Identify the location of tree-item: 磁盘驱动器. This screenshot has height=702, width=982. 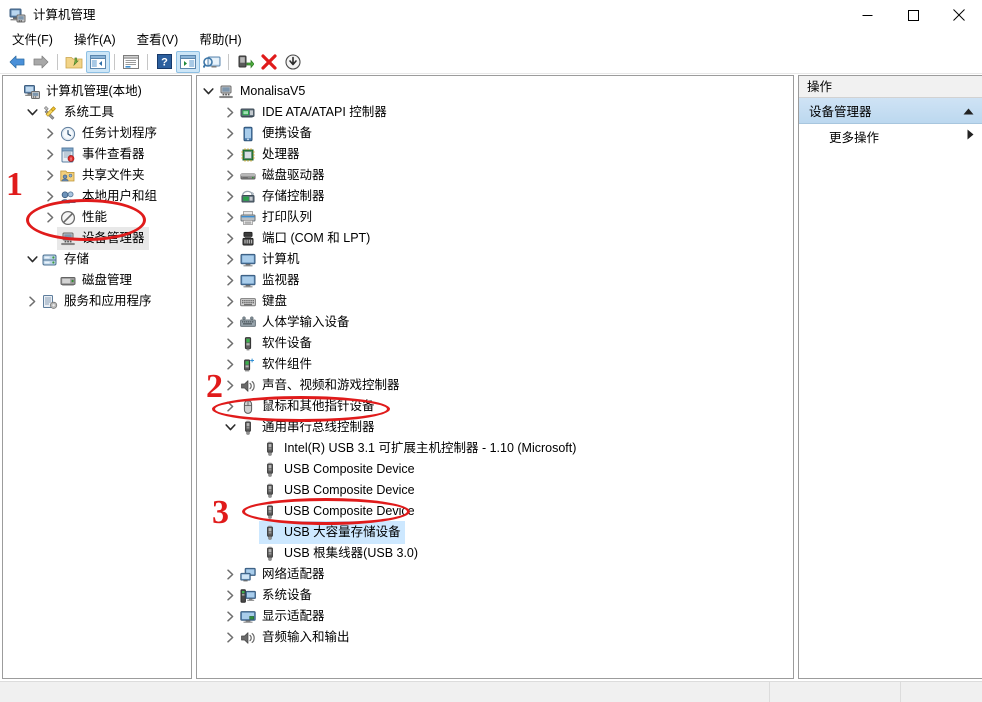
(495, 175).